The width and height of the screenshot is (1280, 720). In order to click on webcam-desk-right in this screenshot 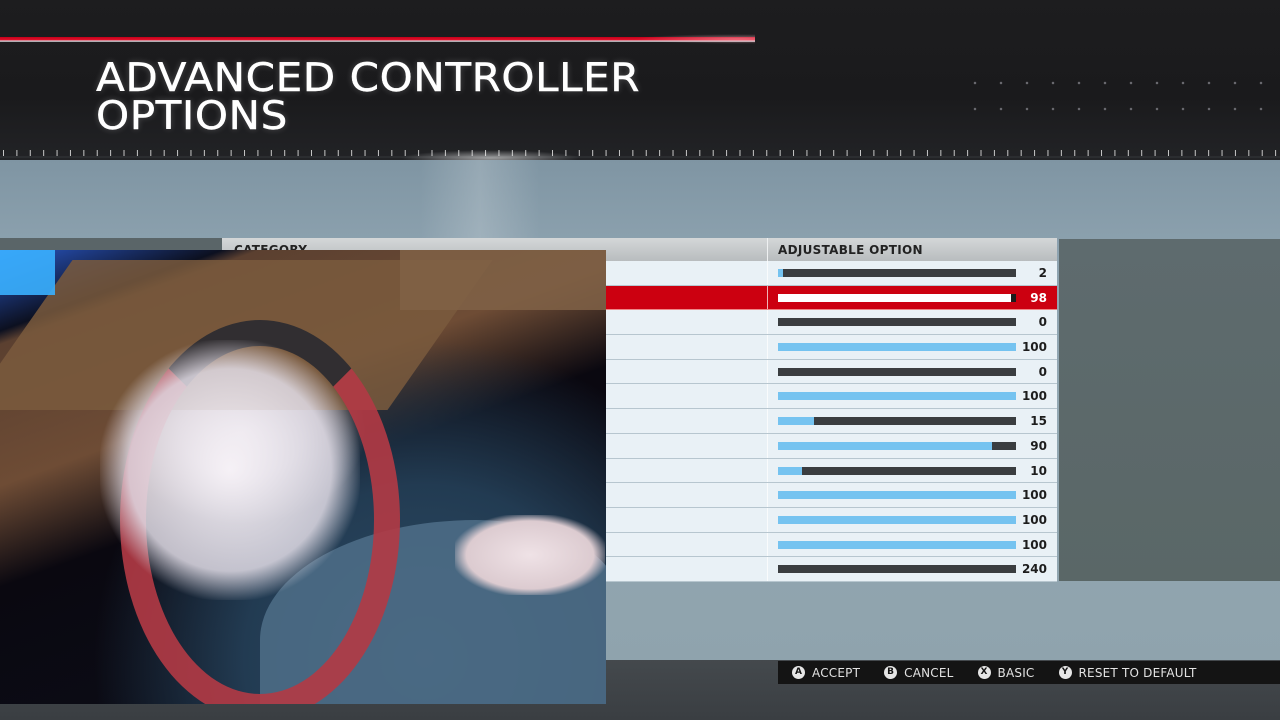, I will do `click(503, 280)`.